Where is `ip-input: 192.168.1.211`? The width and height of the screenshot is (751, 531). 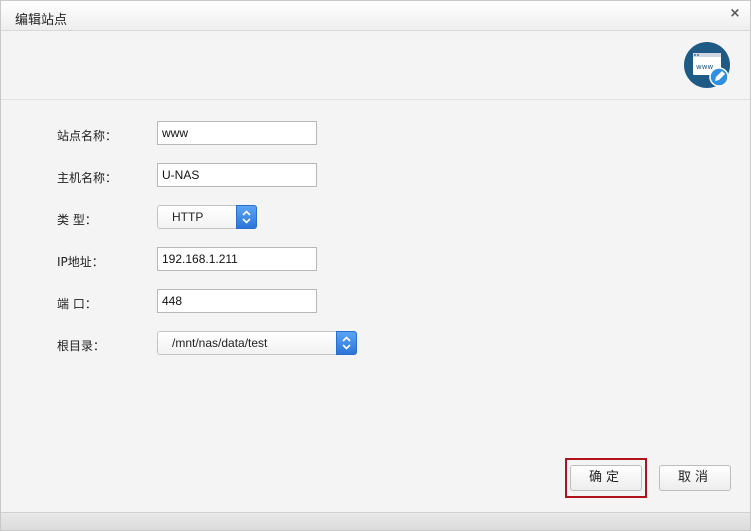
ip-input: 192.168.1.211 is located at coordinates (237, 259).